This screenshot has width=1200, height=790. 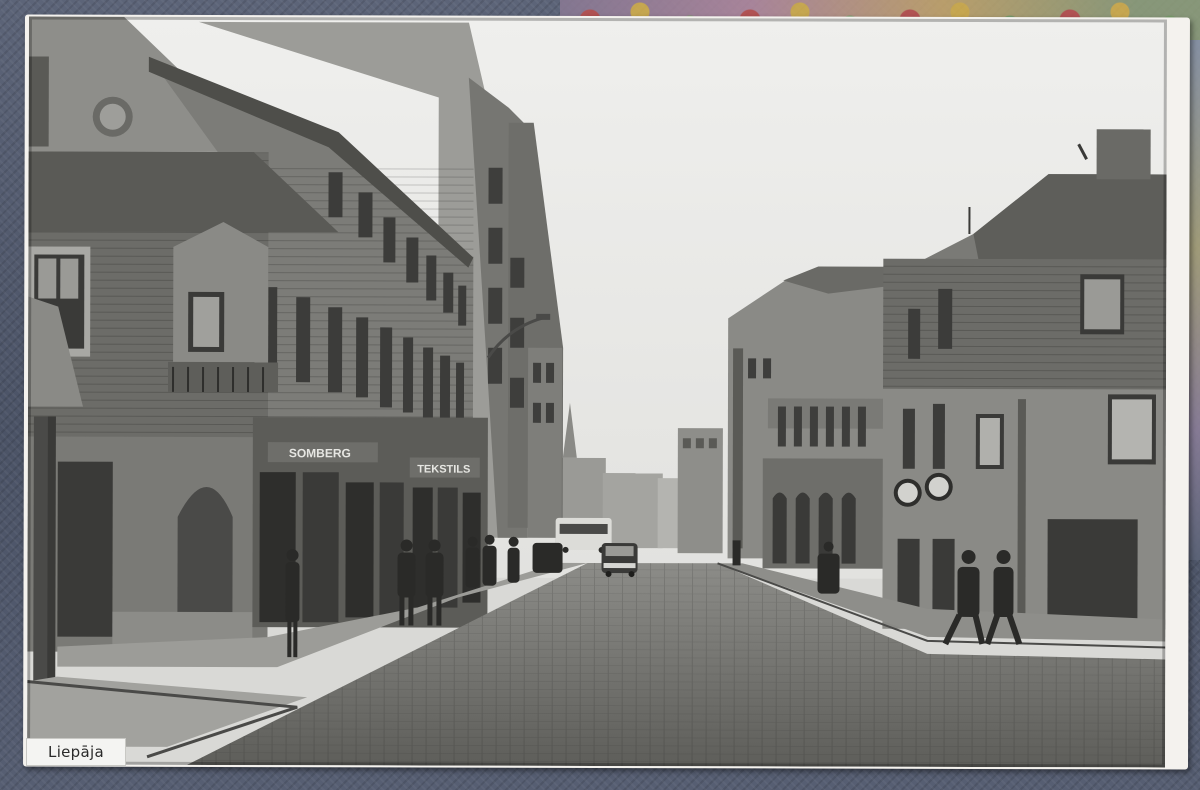 I want to click on city-caption: Liepāja, so click(x=76, y=752).